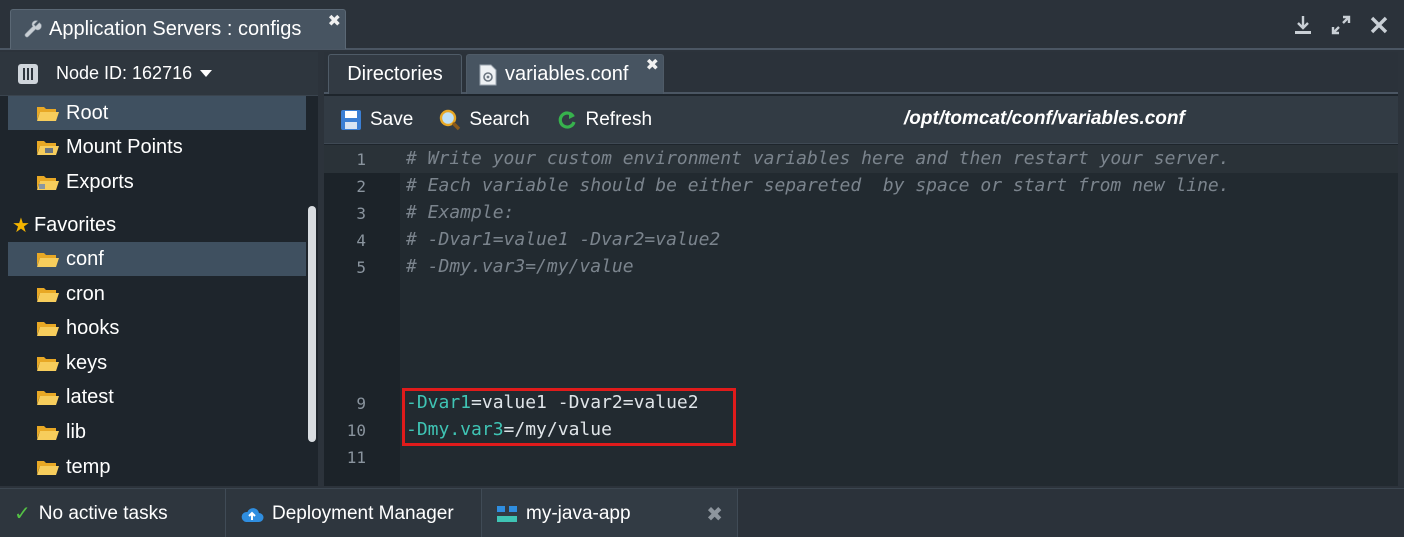  I want to click on favorite-label: hooks, so click(93, 327).